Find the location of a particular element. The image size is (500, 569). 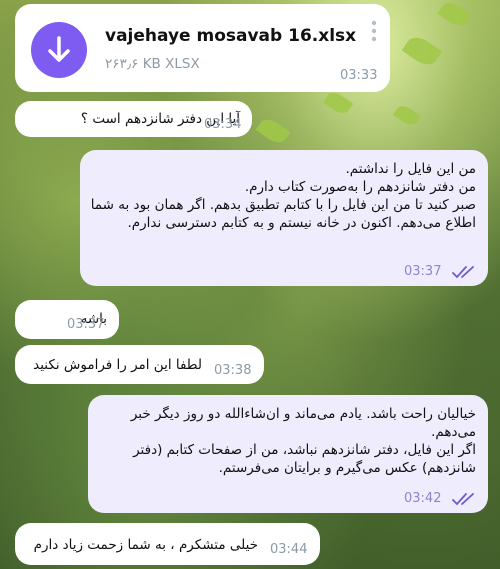

message-text: لطفا این امر را فراموش نکنید is located at coordinates (117, 365).